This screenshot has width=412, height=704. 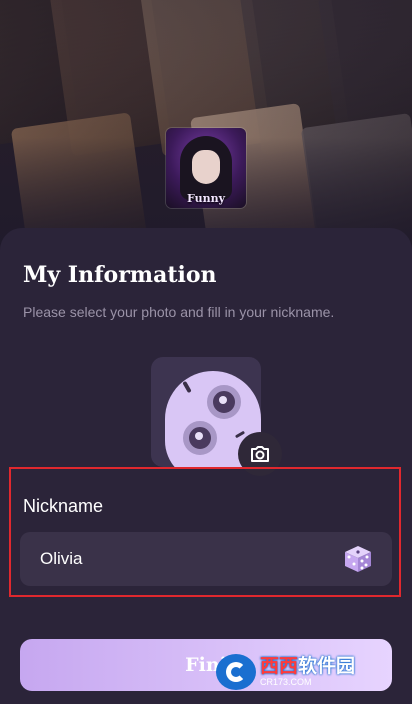 I want to click on camera-icon, so click(x=260, y=454).